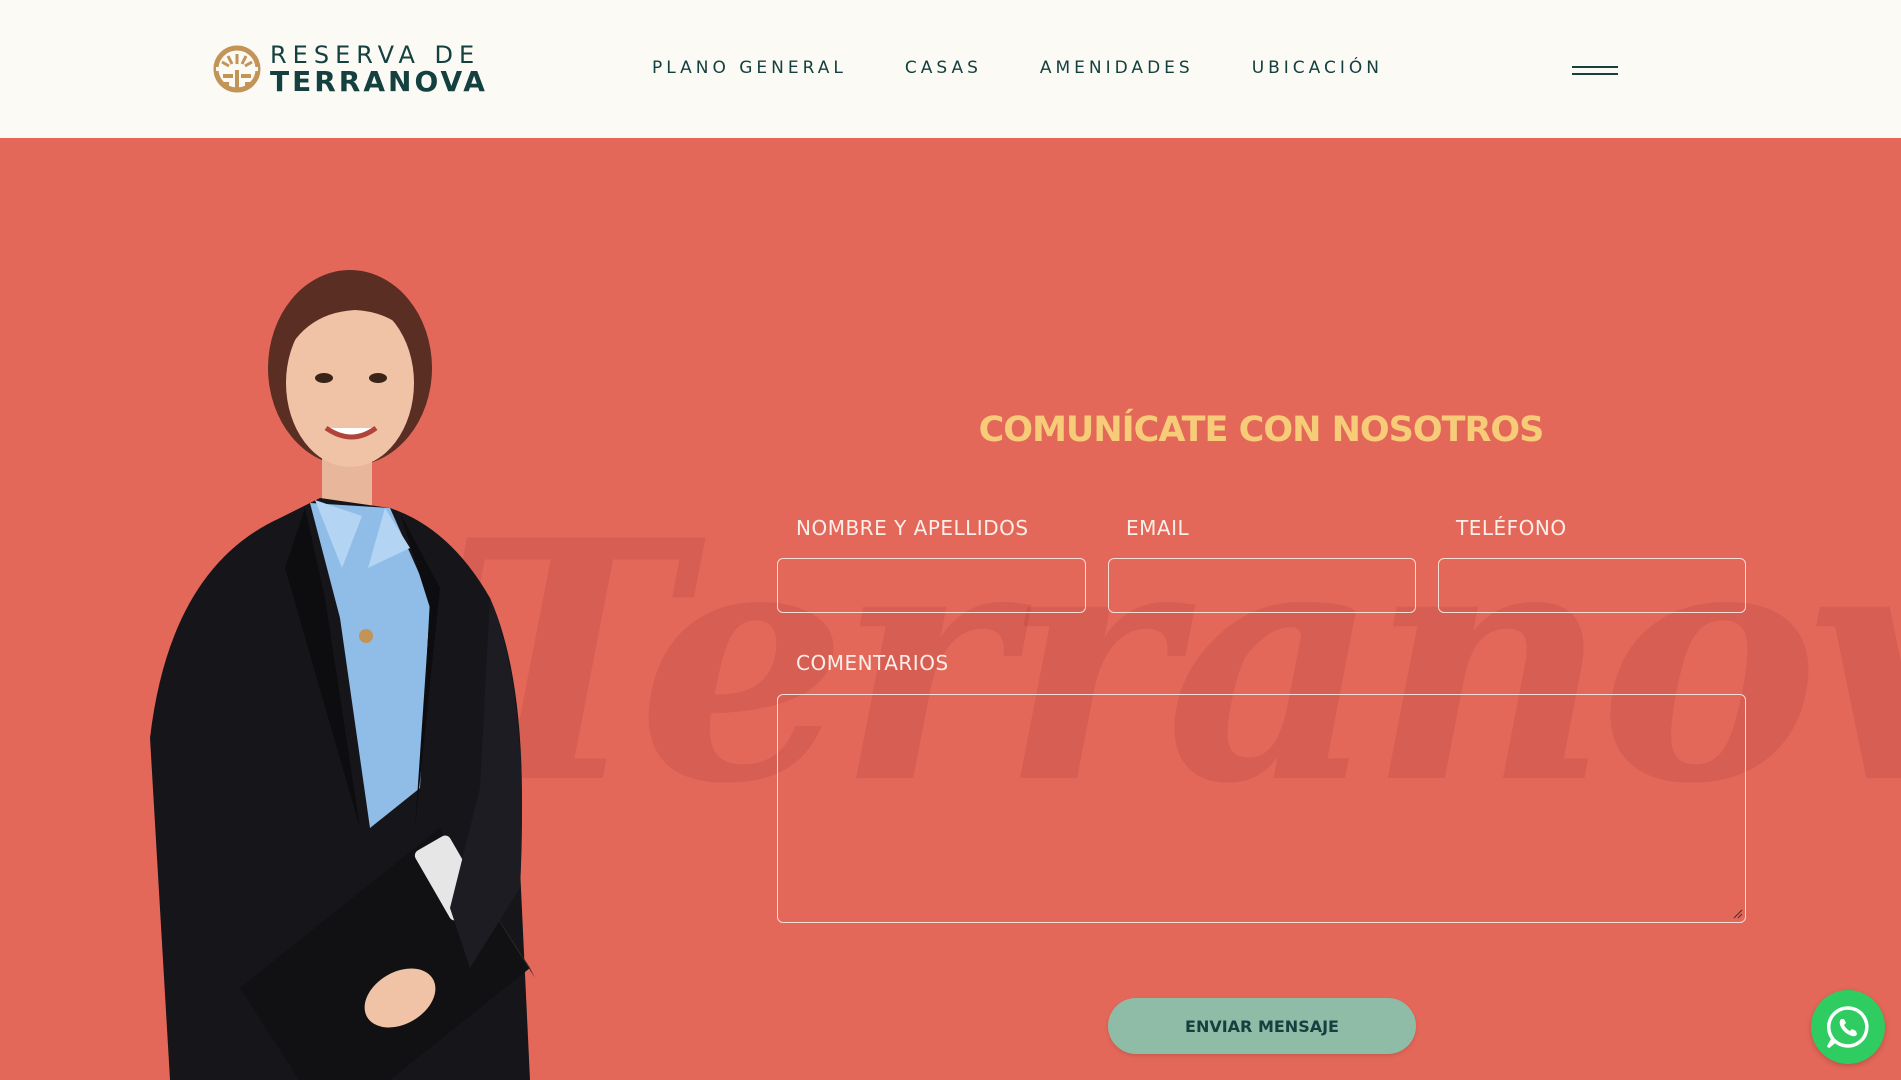 The height and width of the screenshot is (1080, 1901). What do you see at coordinates (872, 663) in the screenshot?
I see `comments-label: COMENTARIOS` at bounding box center [872, 663].